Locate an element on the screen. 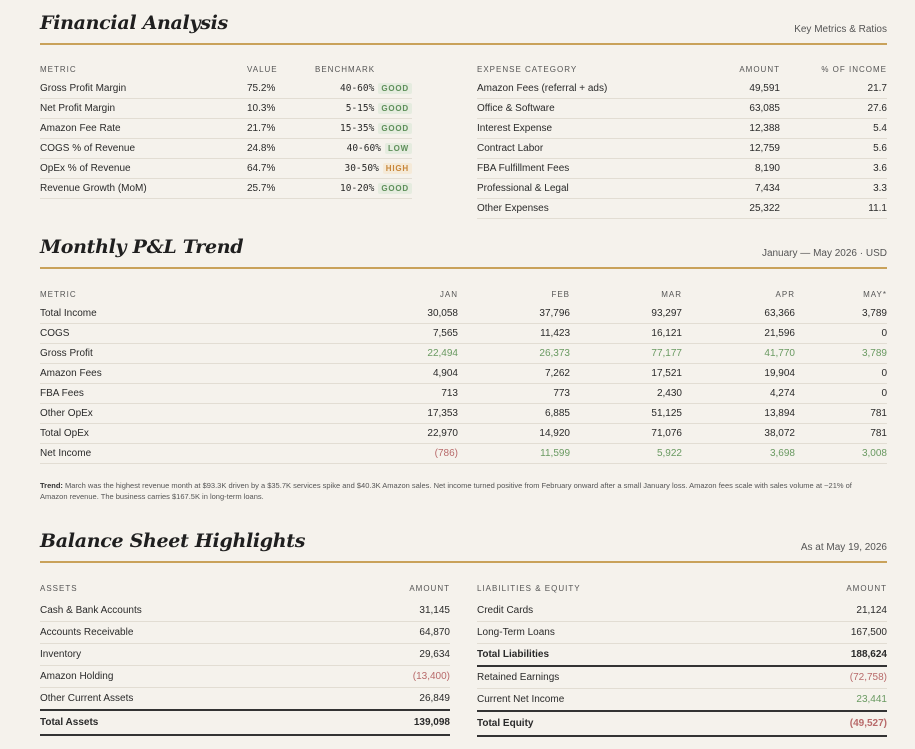 The height and width of the screenshot is (749, 915). pl-value: 6,885 is located at coordinates (514, 413).